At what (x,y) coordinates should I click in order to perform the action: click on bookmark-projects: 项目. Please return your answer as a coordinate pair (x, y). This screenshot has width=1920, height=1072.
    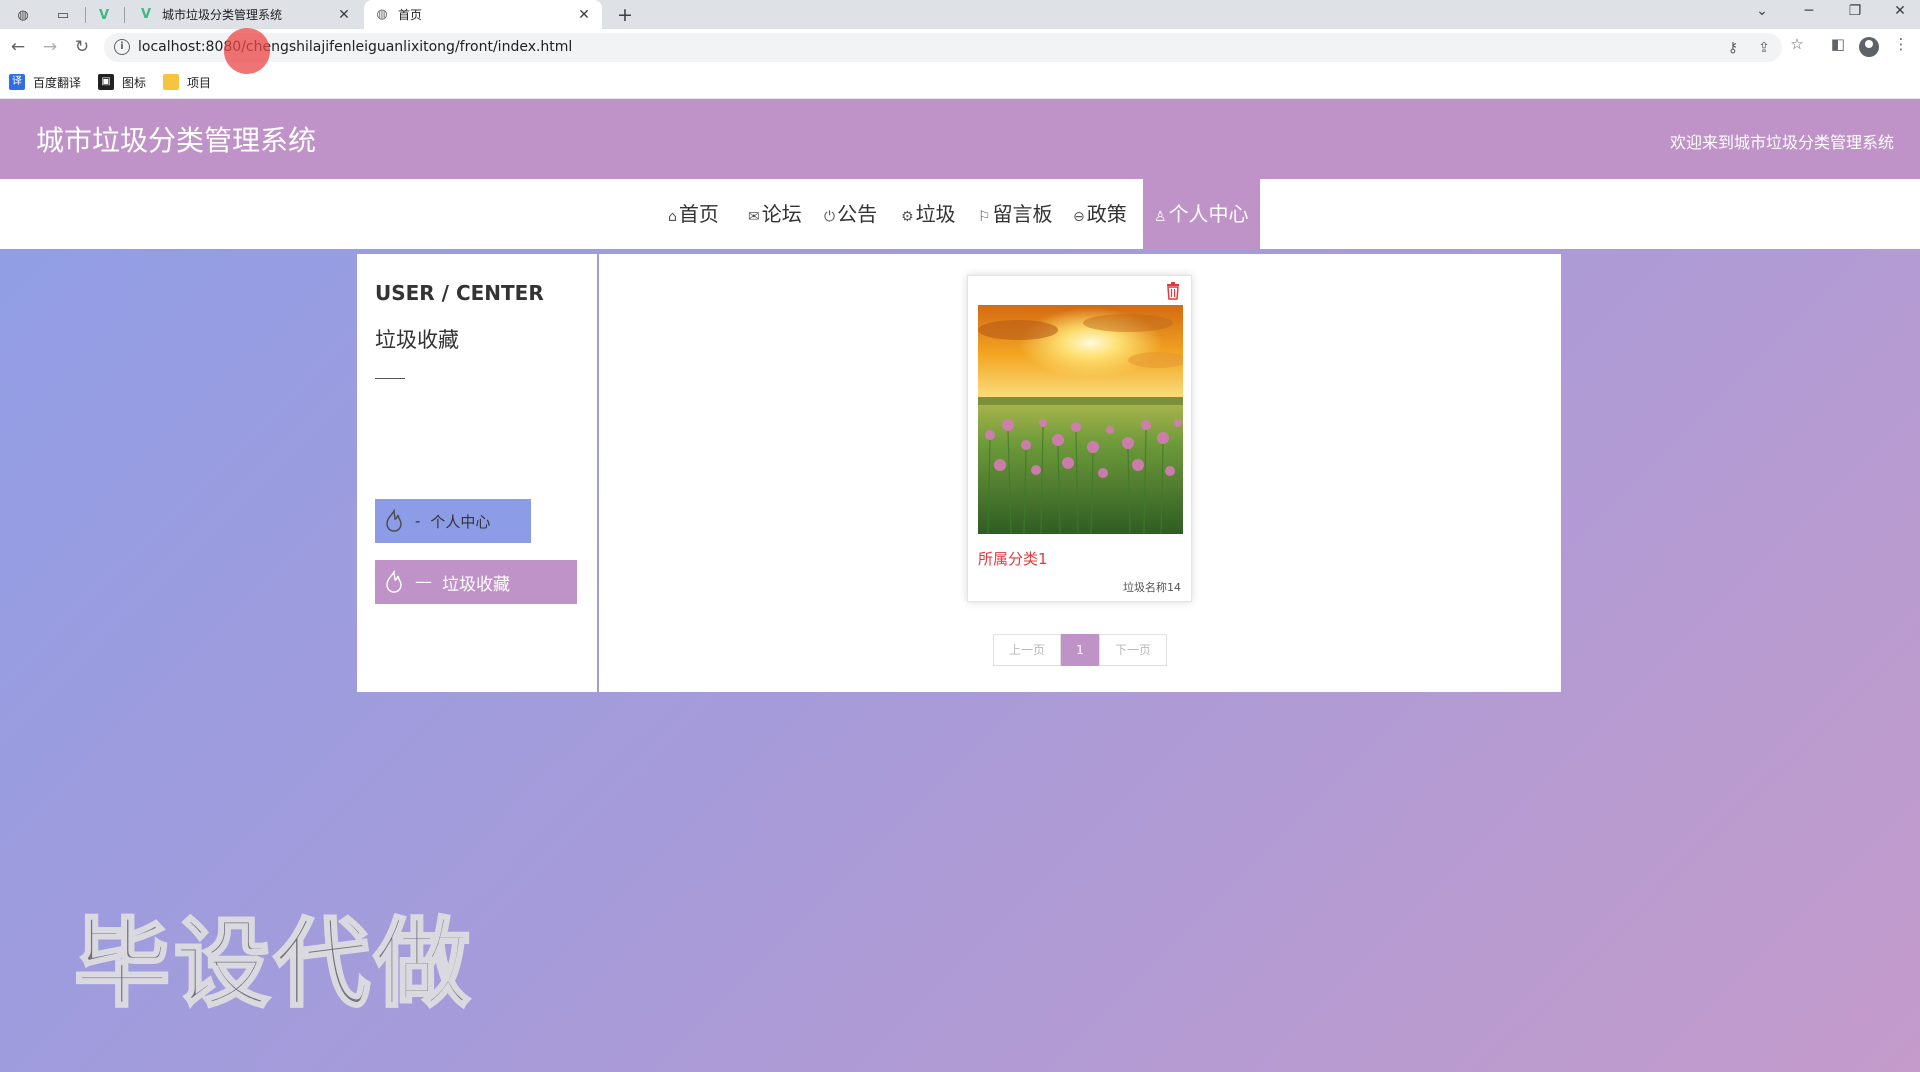
    Looking at the image, I should click on (187, 82).